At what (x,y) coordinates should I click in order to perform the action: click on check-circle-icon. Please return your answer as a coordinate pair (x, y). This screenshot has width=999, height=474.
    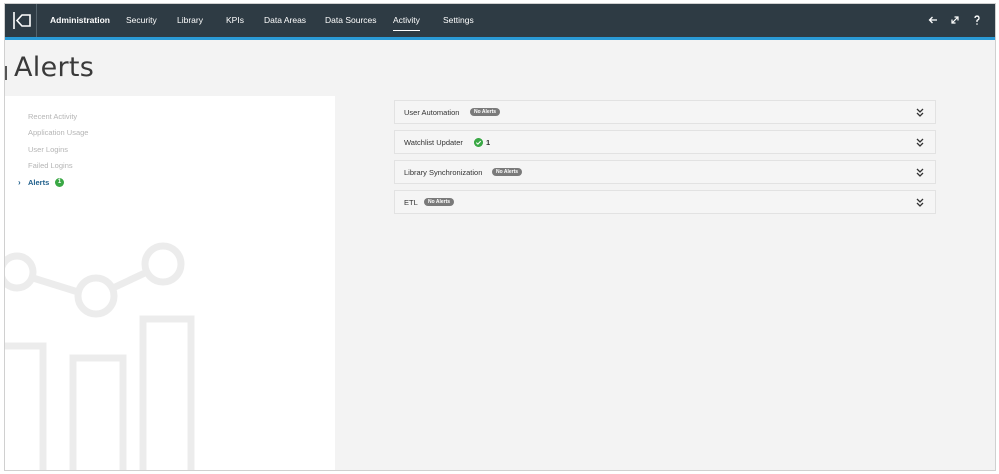
    Looking at the image, I should click on (478, 142).